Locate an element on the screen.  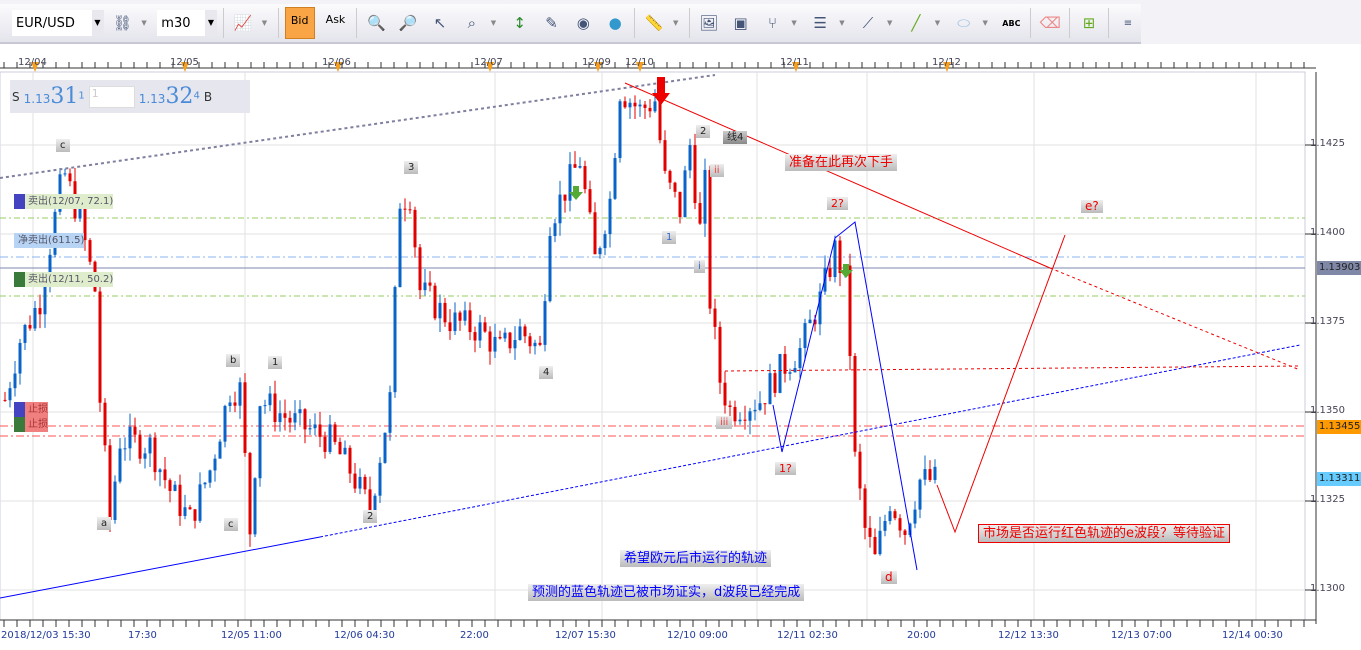
pitchfork-icon: ⑂ is located at coordinates (773, 23).